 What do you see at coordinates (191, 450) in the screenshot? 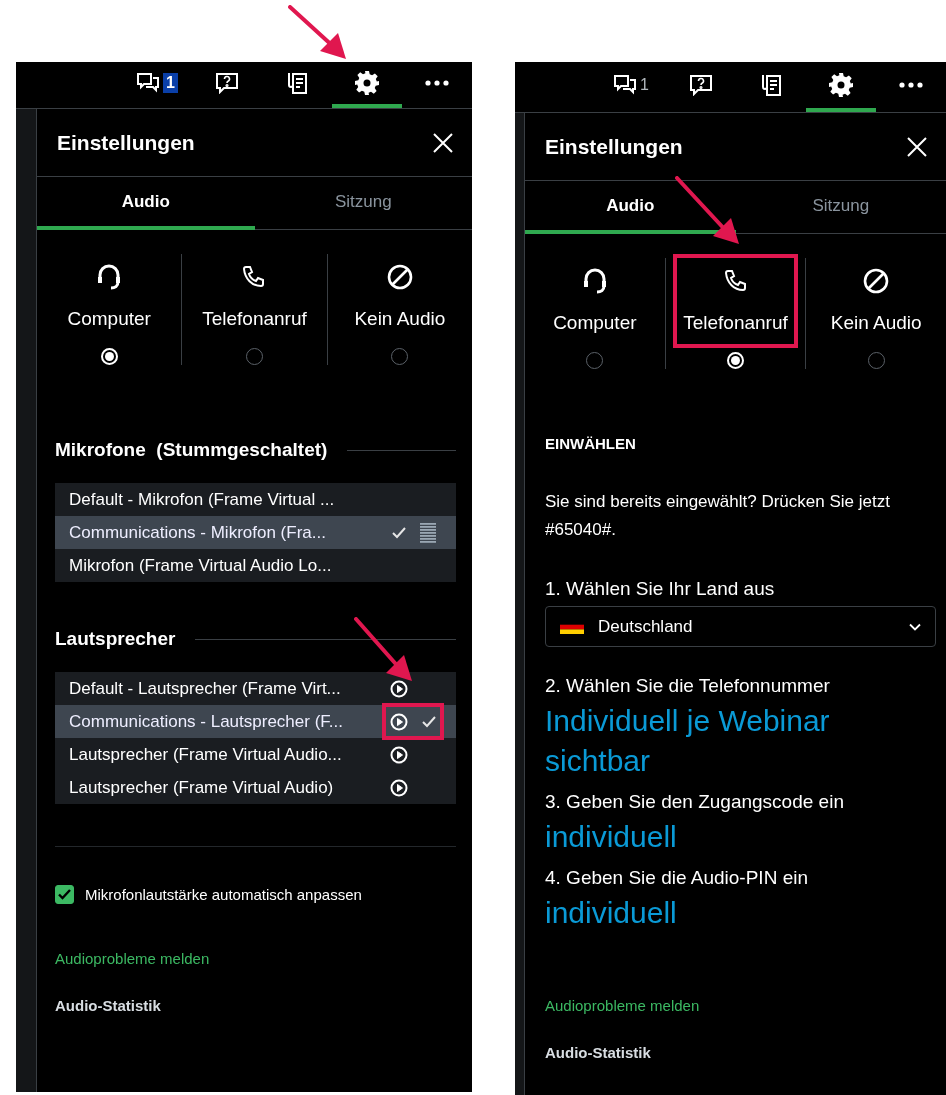
I see `section-heading: Mikrofone (Stummgeschaltet)` at bounding box center [191, 450].